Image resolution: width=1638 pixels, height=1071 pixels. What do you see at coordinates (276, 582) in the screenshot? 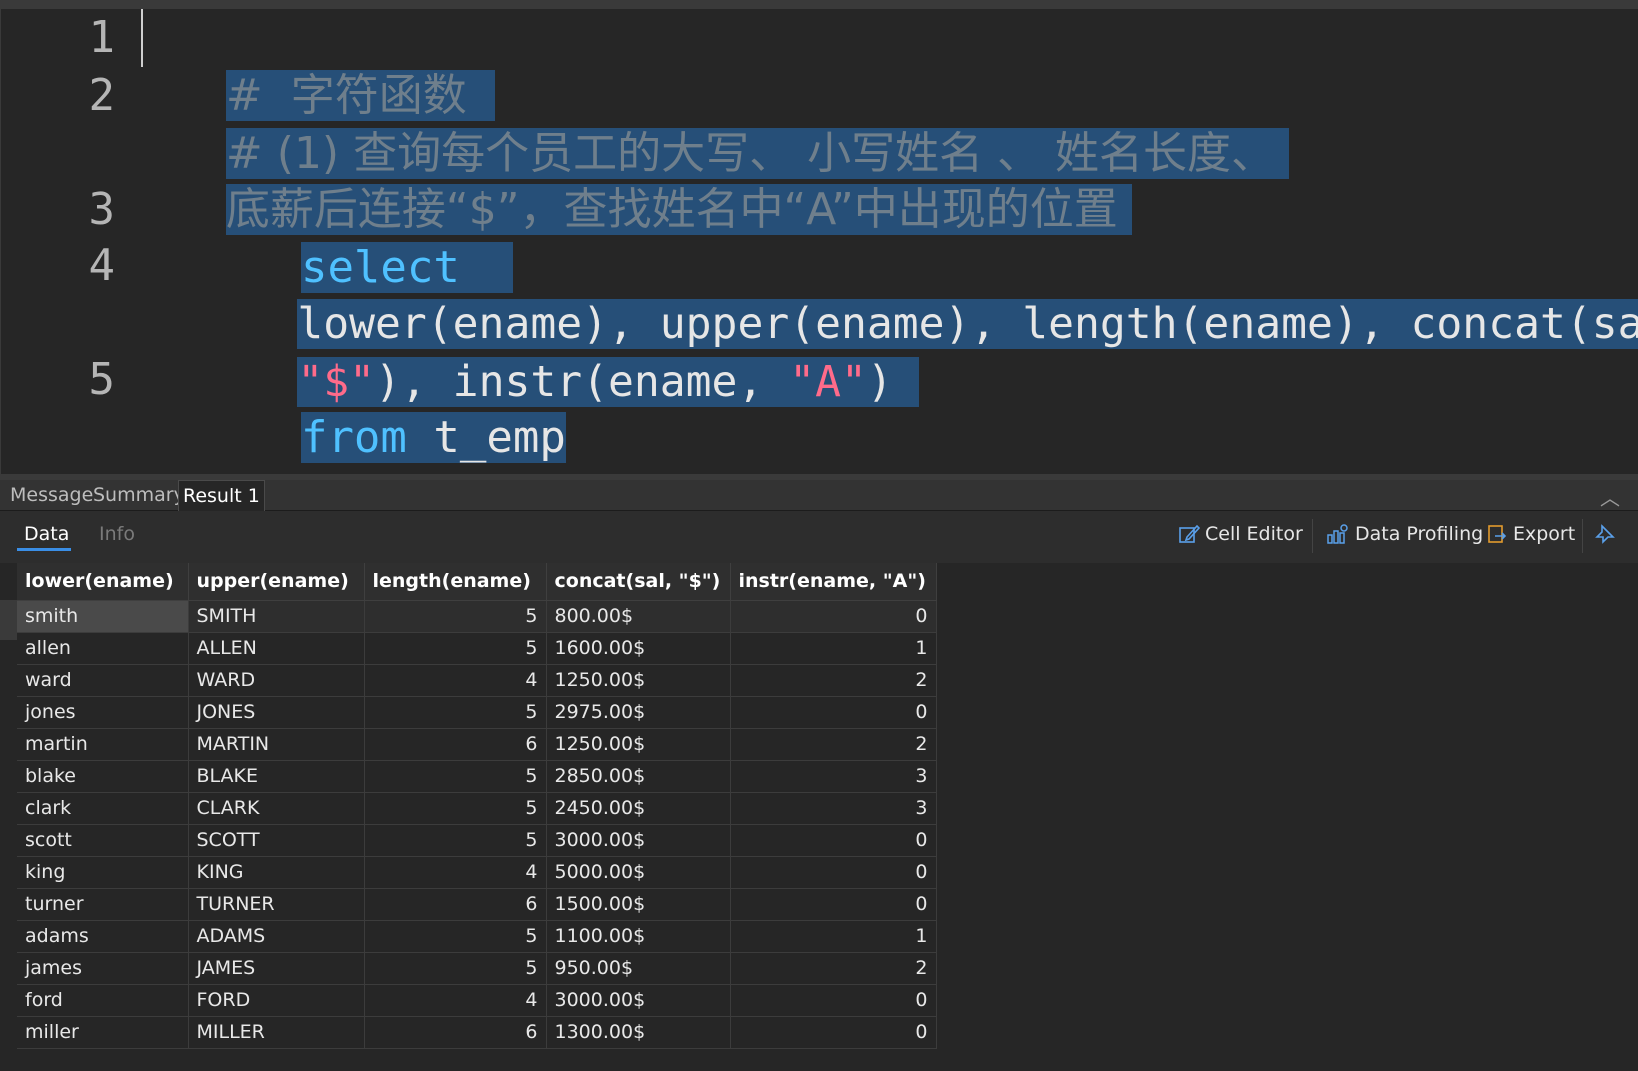
I see `column-header-upper-ename: upper(ename)` at bounding box center [276, 582].